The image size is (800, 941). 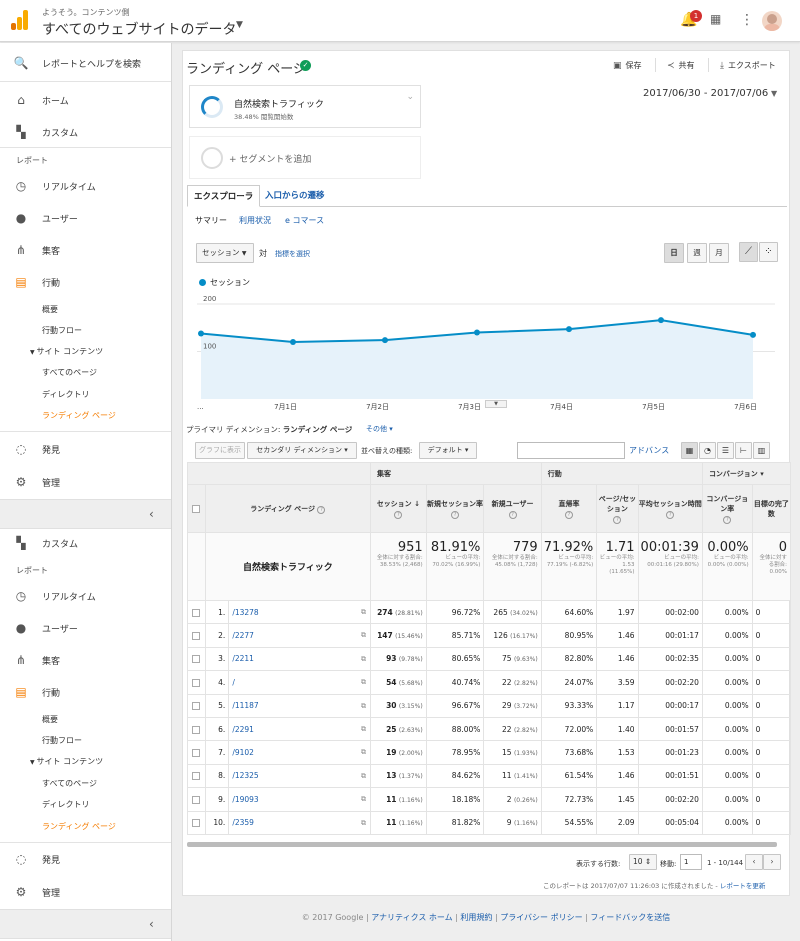 What do you see at coordinates (772, 862) in the screenshot?
I see `next-page-button: ›` at bounding box center [772, 862].